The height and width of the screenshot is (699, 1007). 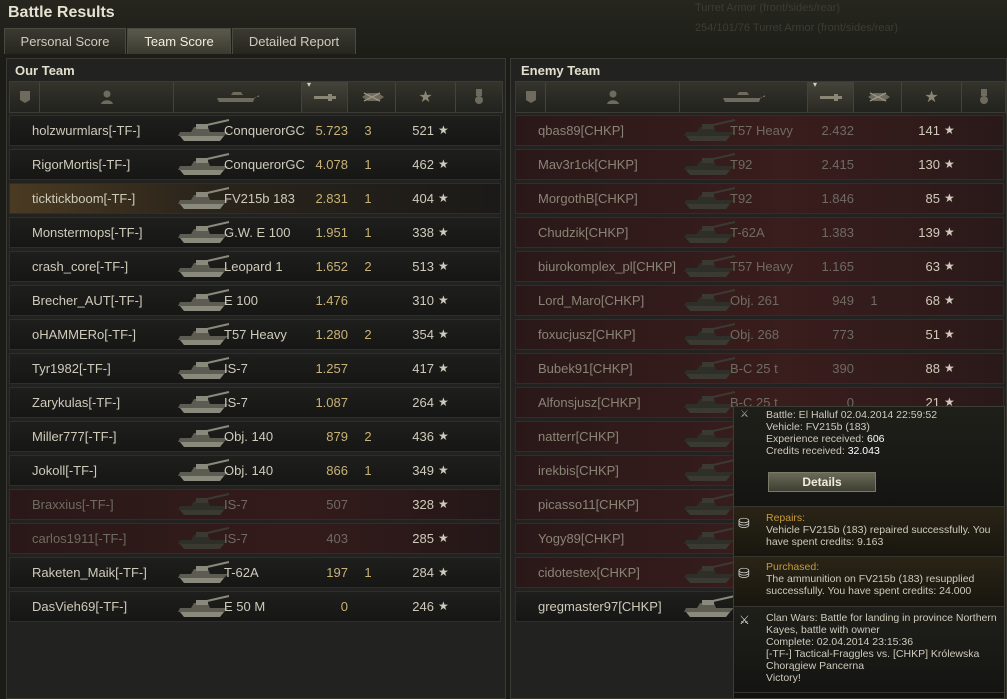 I want to click on tab-detailed-report: Detailed Report, so click(x=294, y=41).